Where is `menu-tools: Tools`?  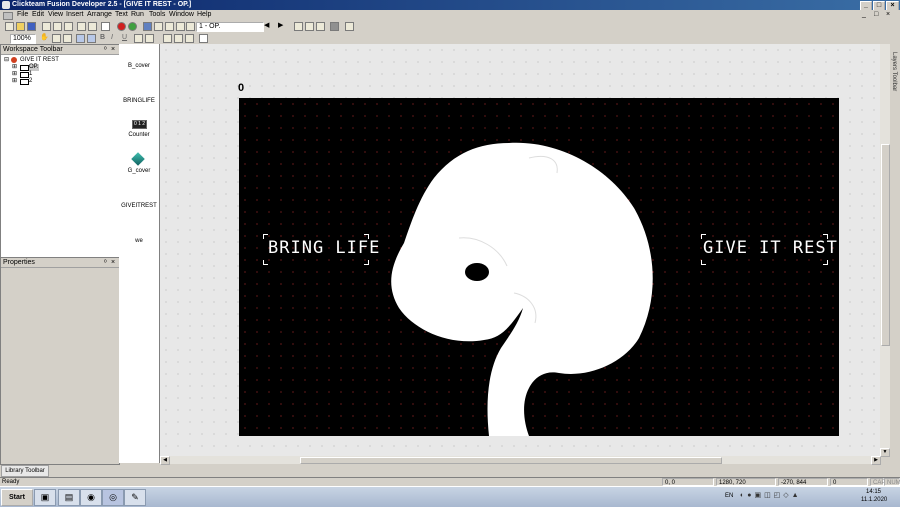 menu-tools: Tools is located at coordinates (157, 15).